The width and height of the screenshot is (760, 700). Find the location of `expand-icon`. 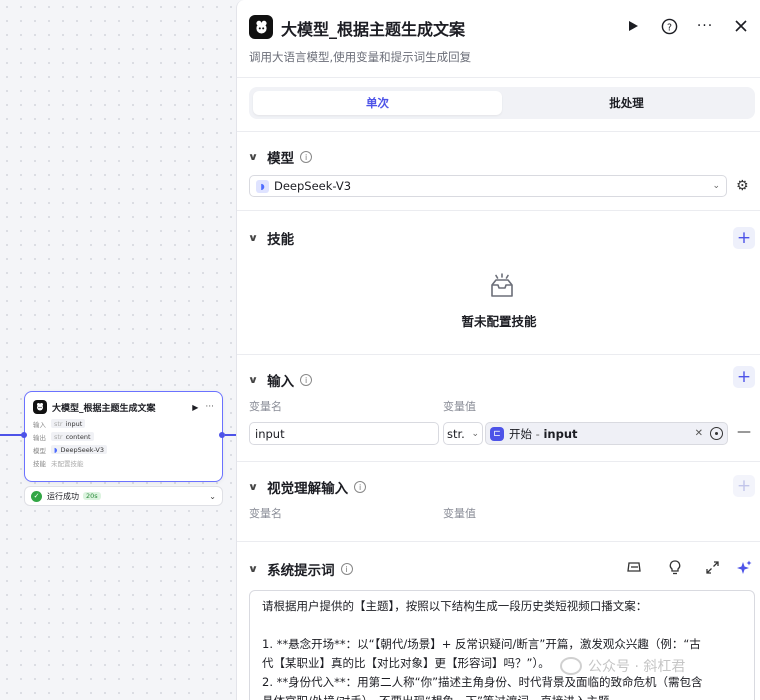

expand-icon is located at coordinates (712, 567).